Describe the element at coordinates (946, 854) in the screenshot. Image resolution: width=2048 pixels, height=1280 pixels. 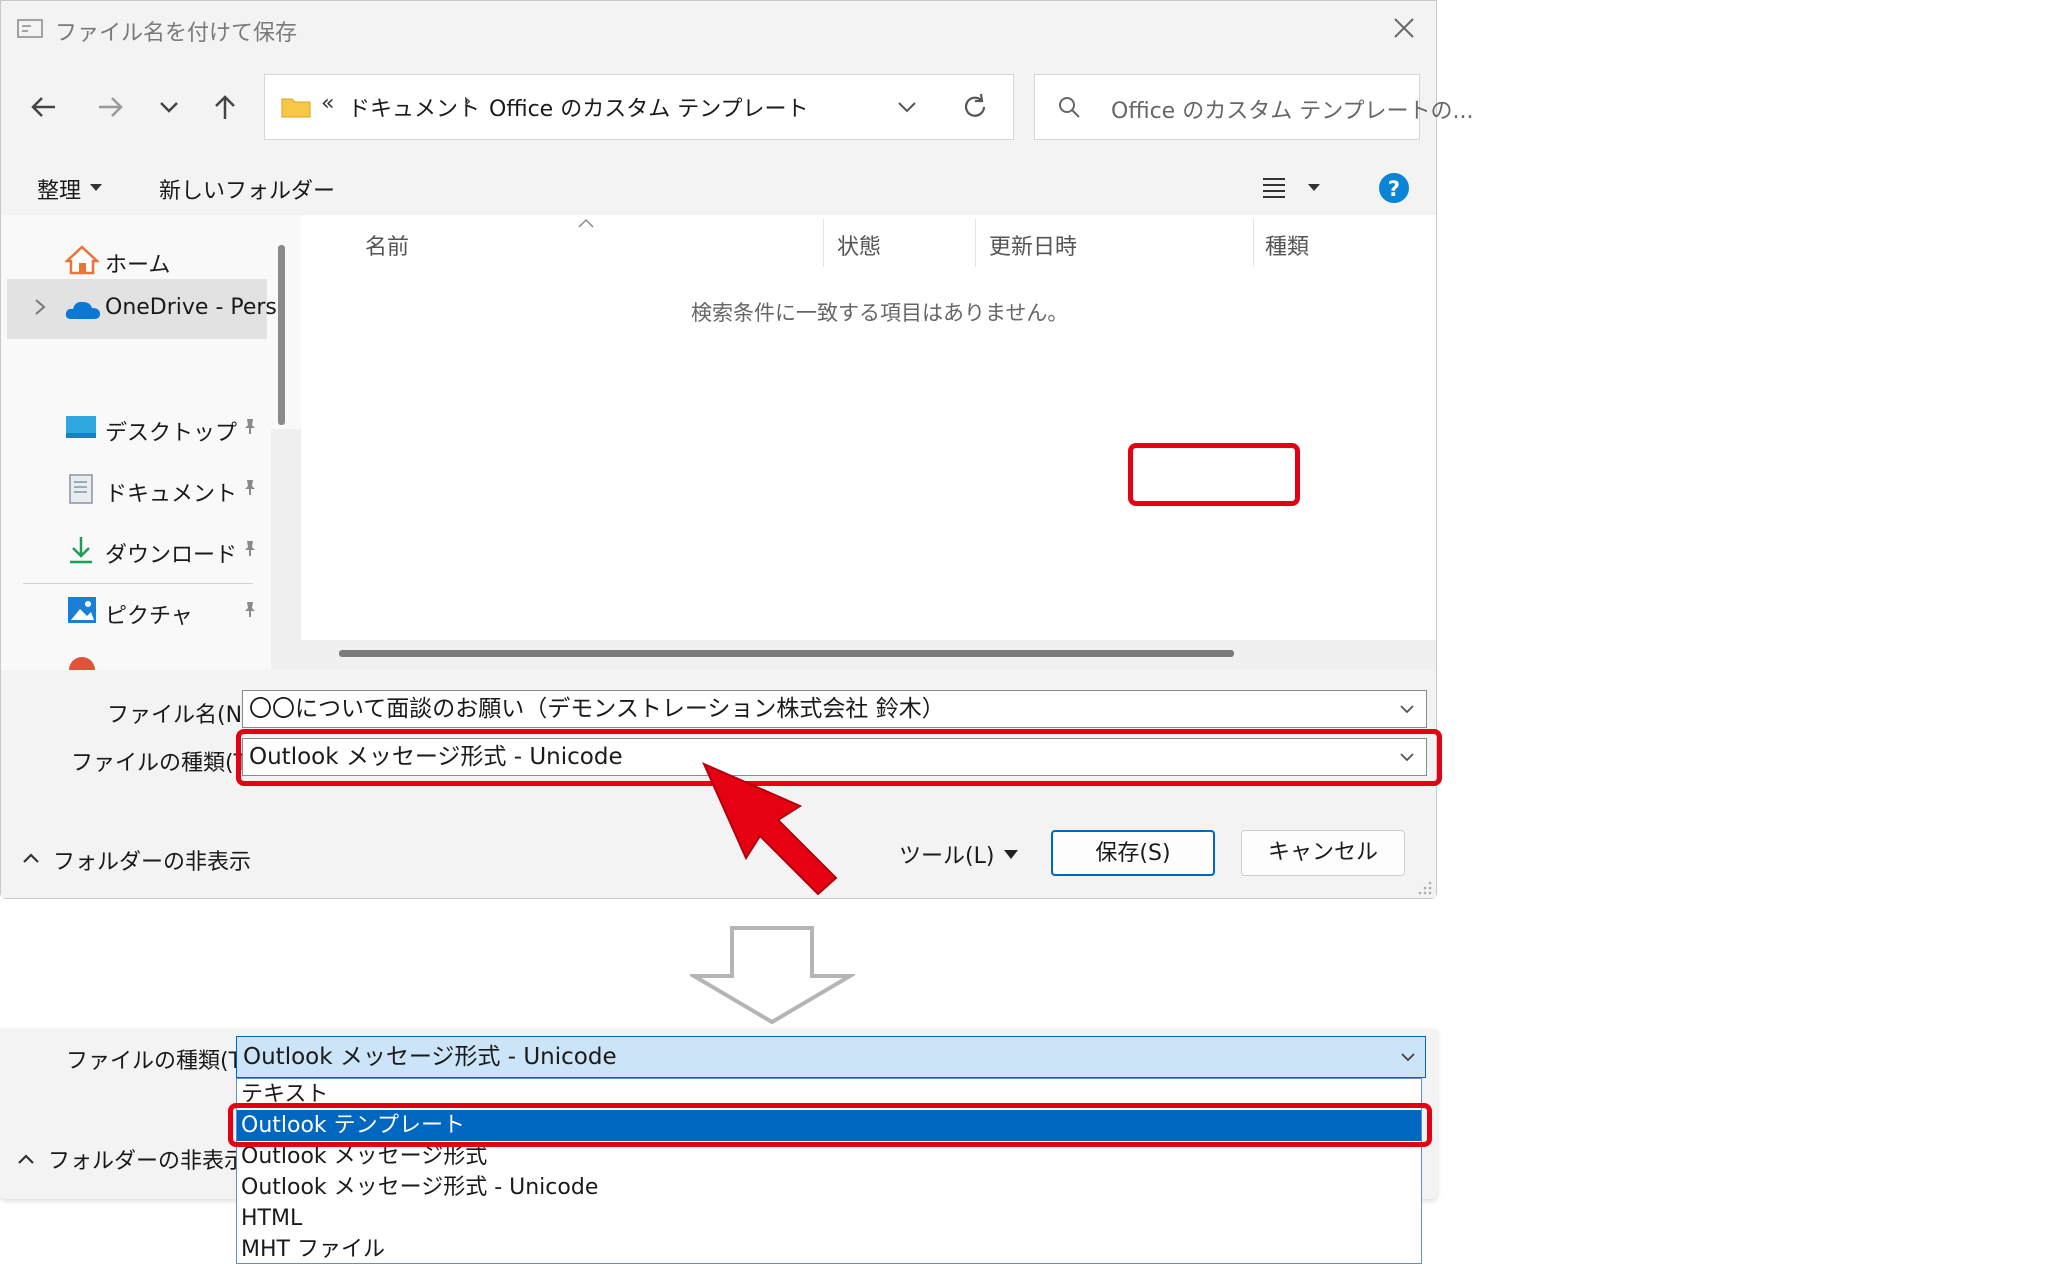
I see `tools-button: ツール(L)` at that location.